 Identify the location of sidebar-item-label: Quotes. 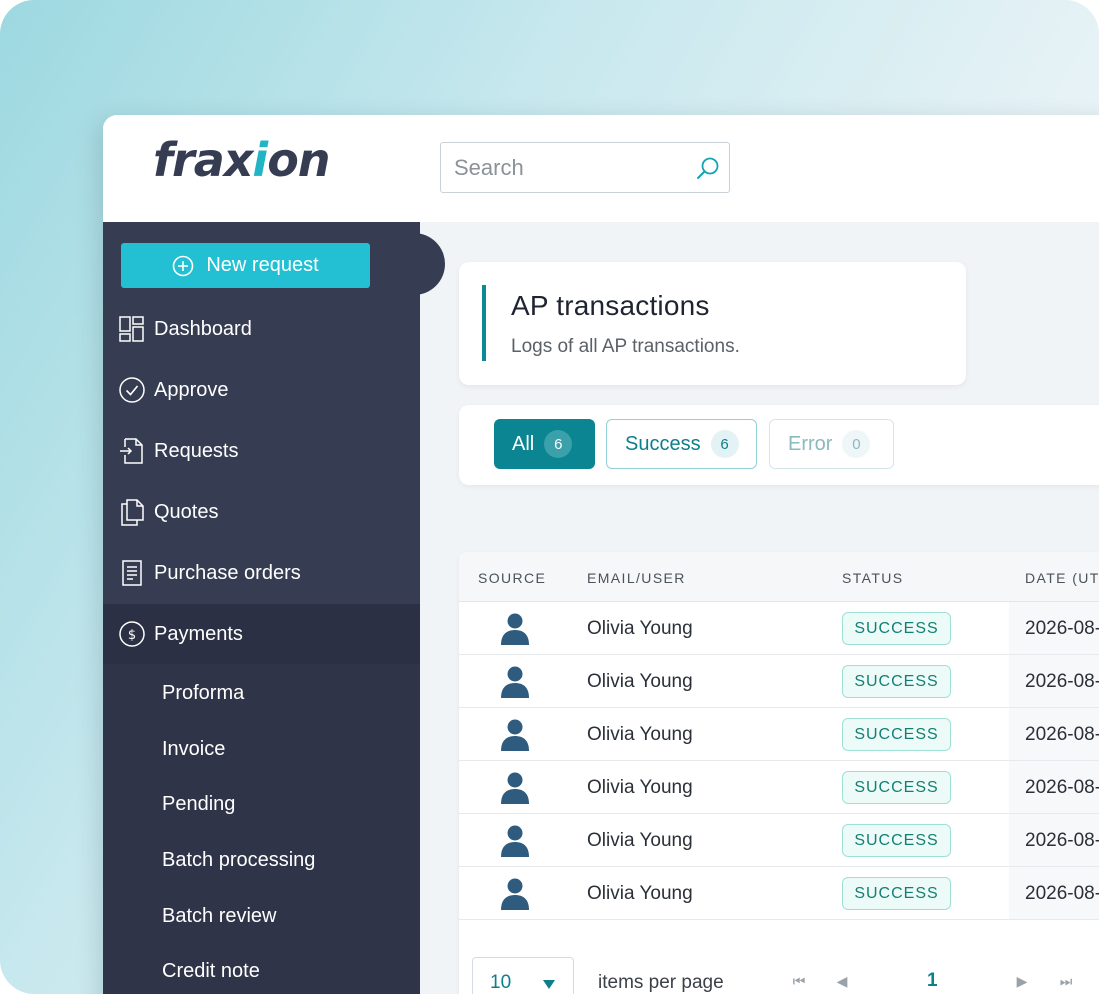
(186, 511).